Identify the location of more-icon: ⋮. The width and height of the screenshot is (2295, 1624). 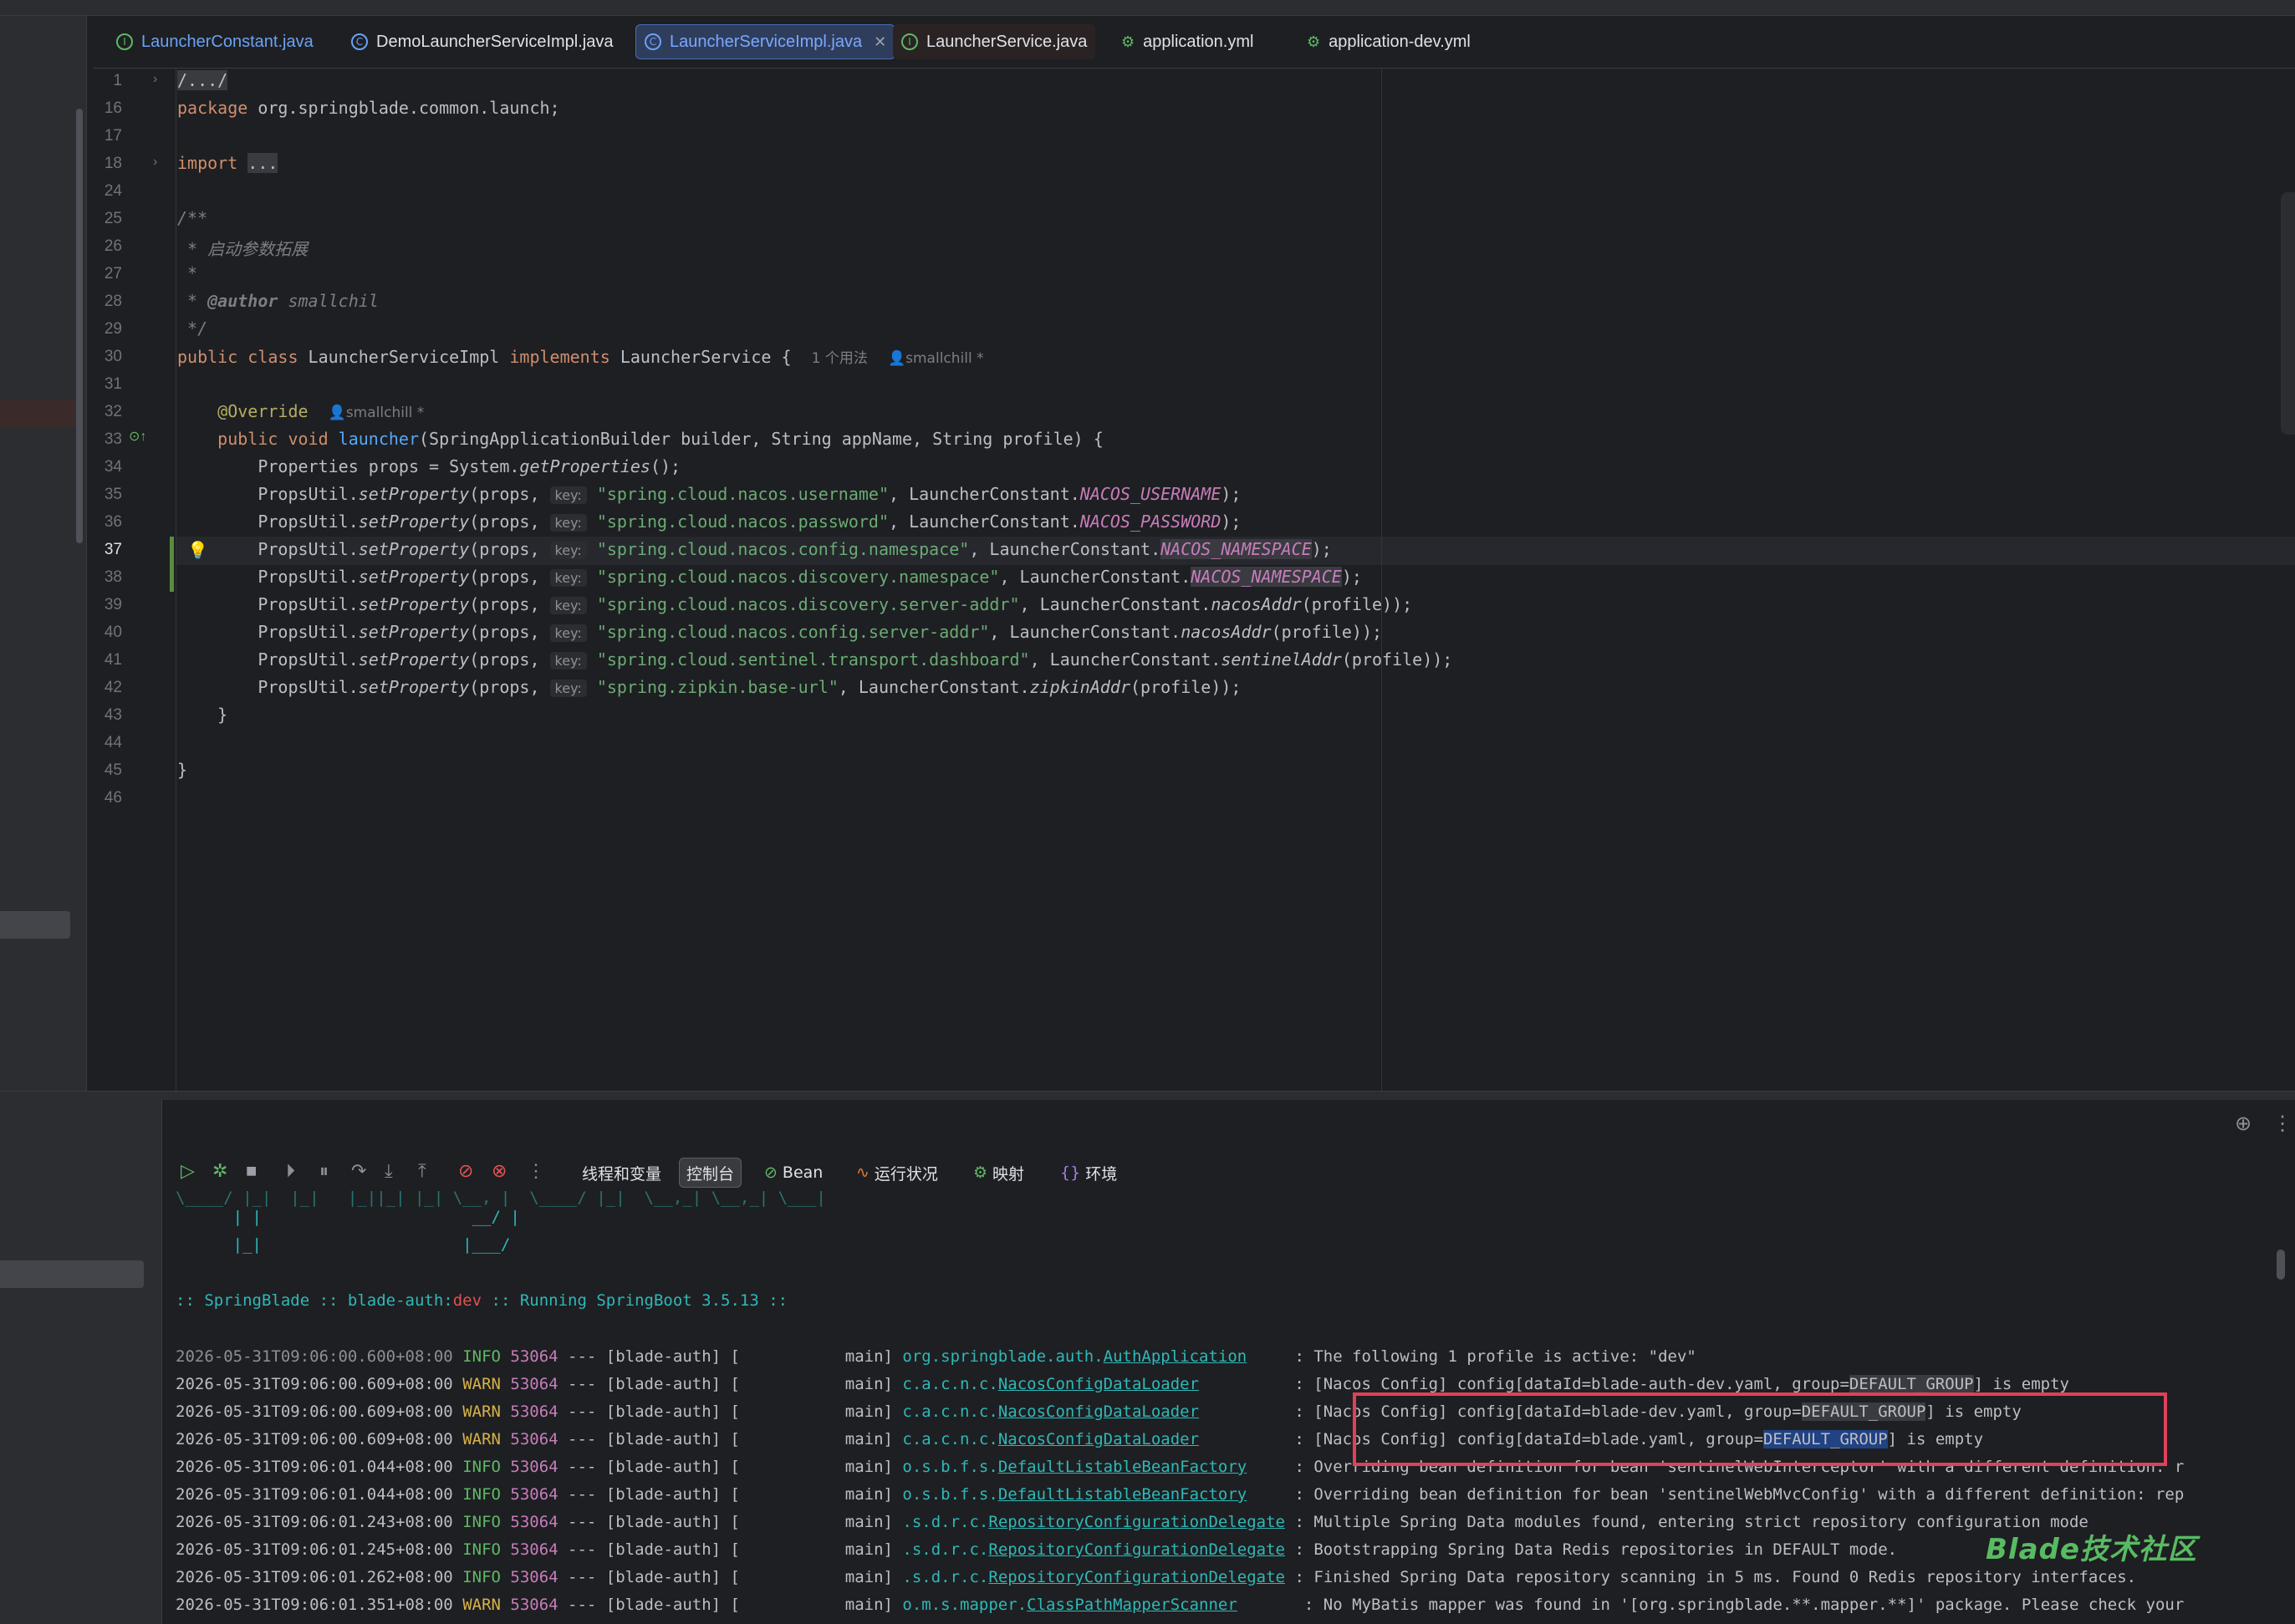
(536, 1171).